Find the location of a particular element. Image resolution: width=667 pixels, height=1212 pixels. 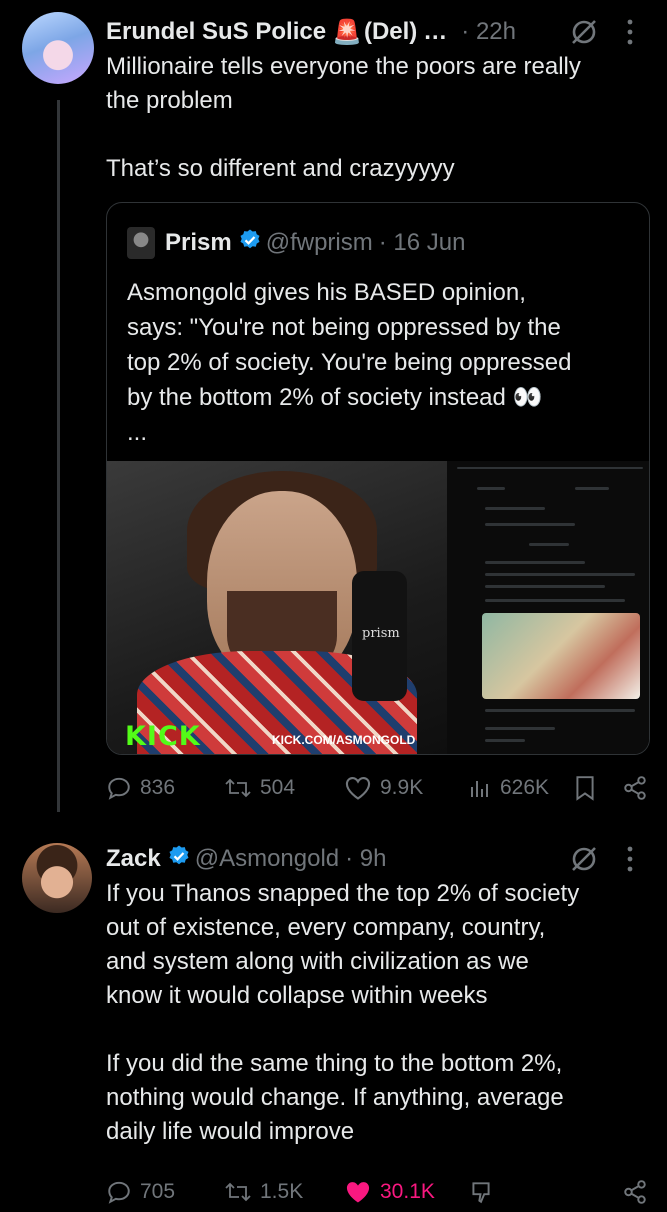

post1-name-suffix: (Del) is located at coordinates (390, 31).